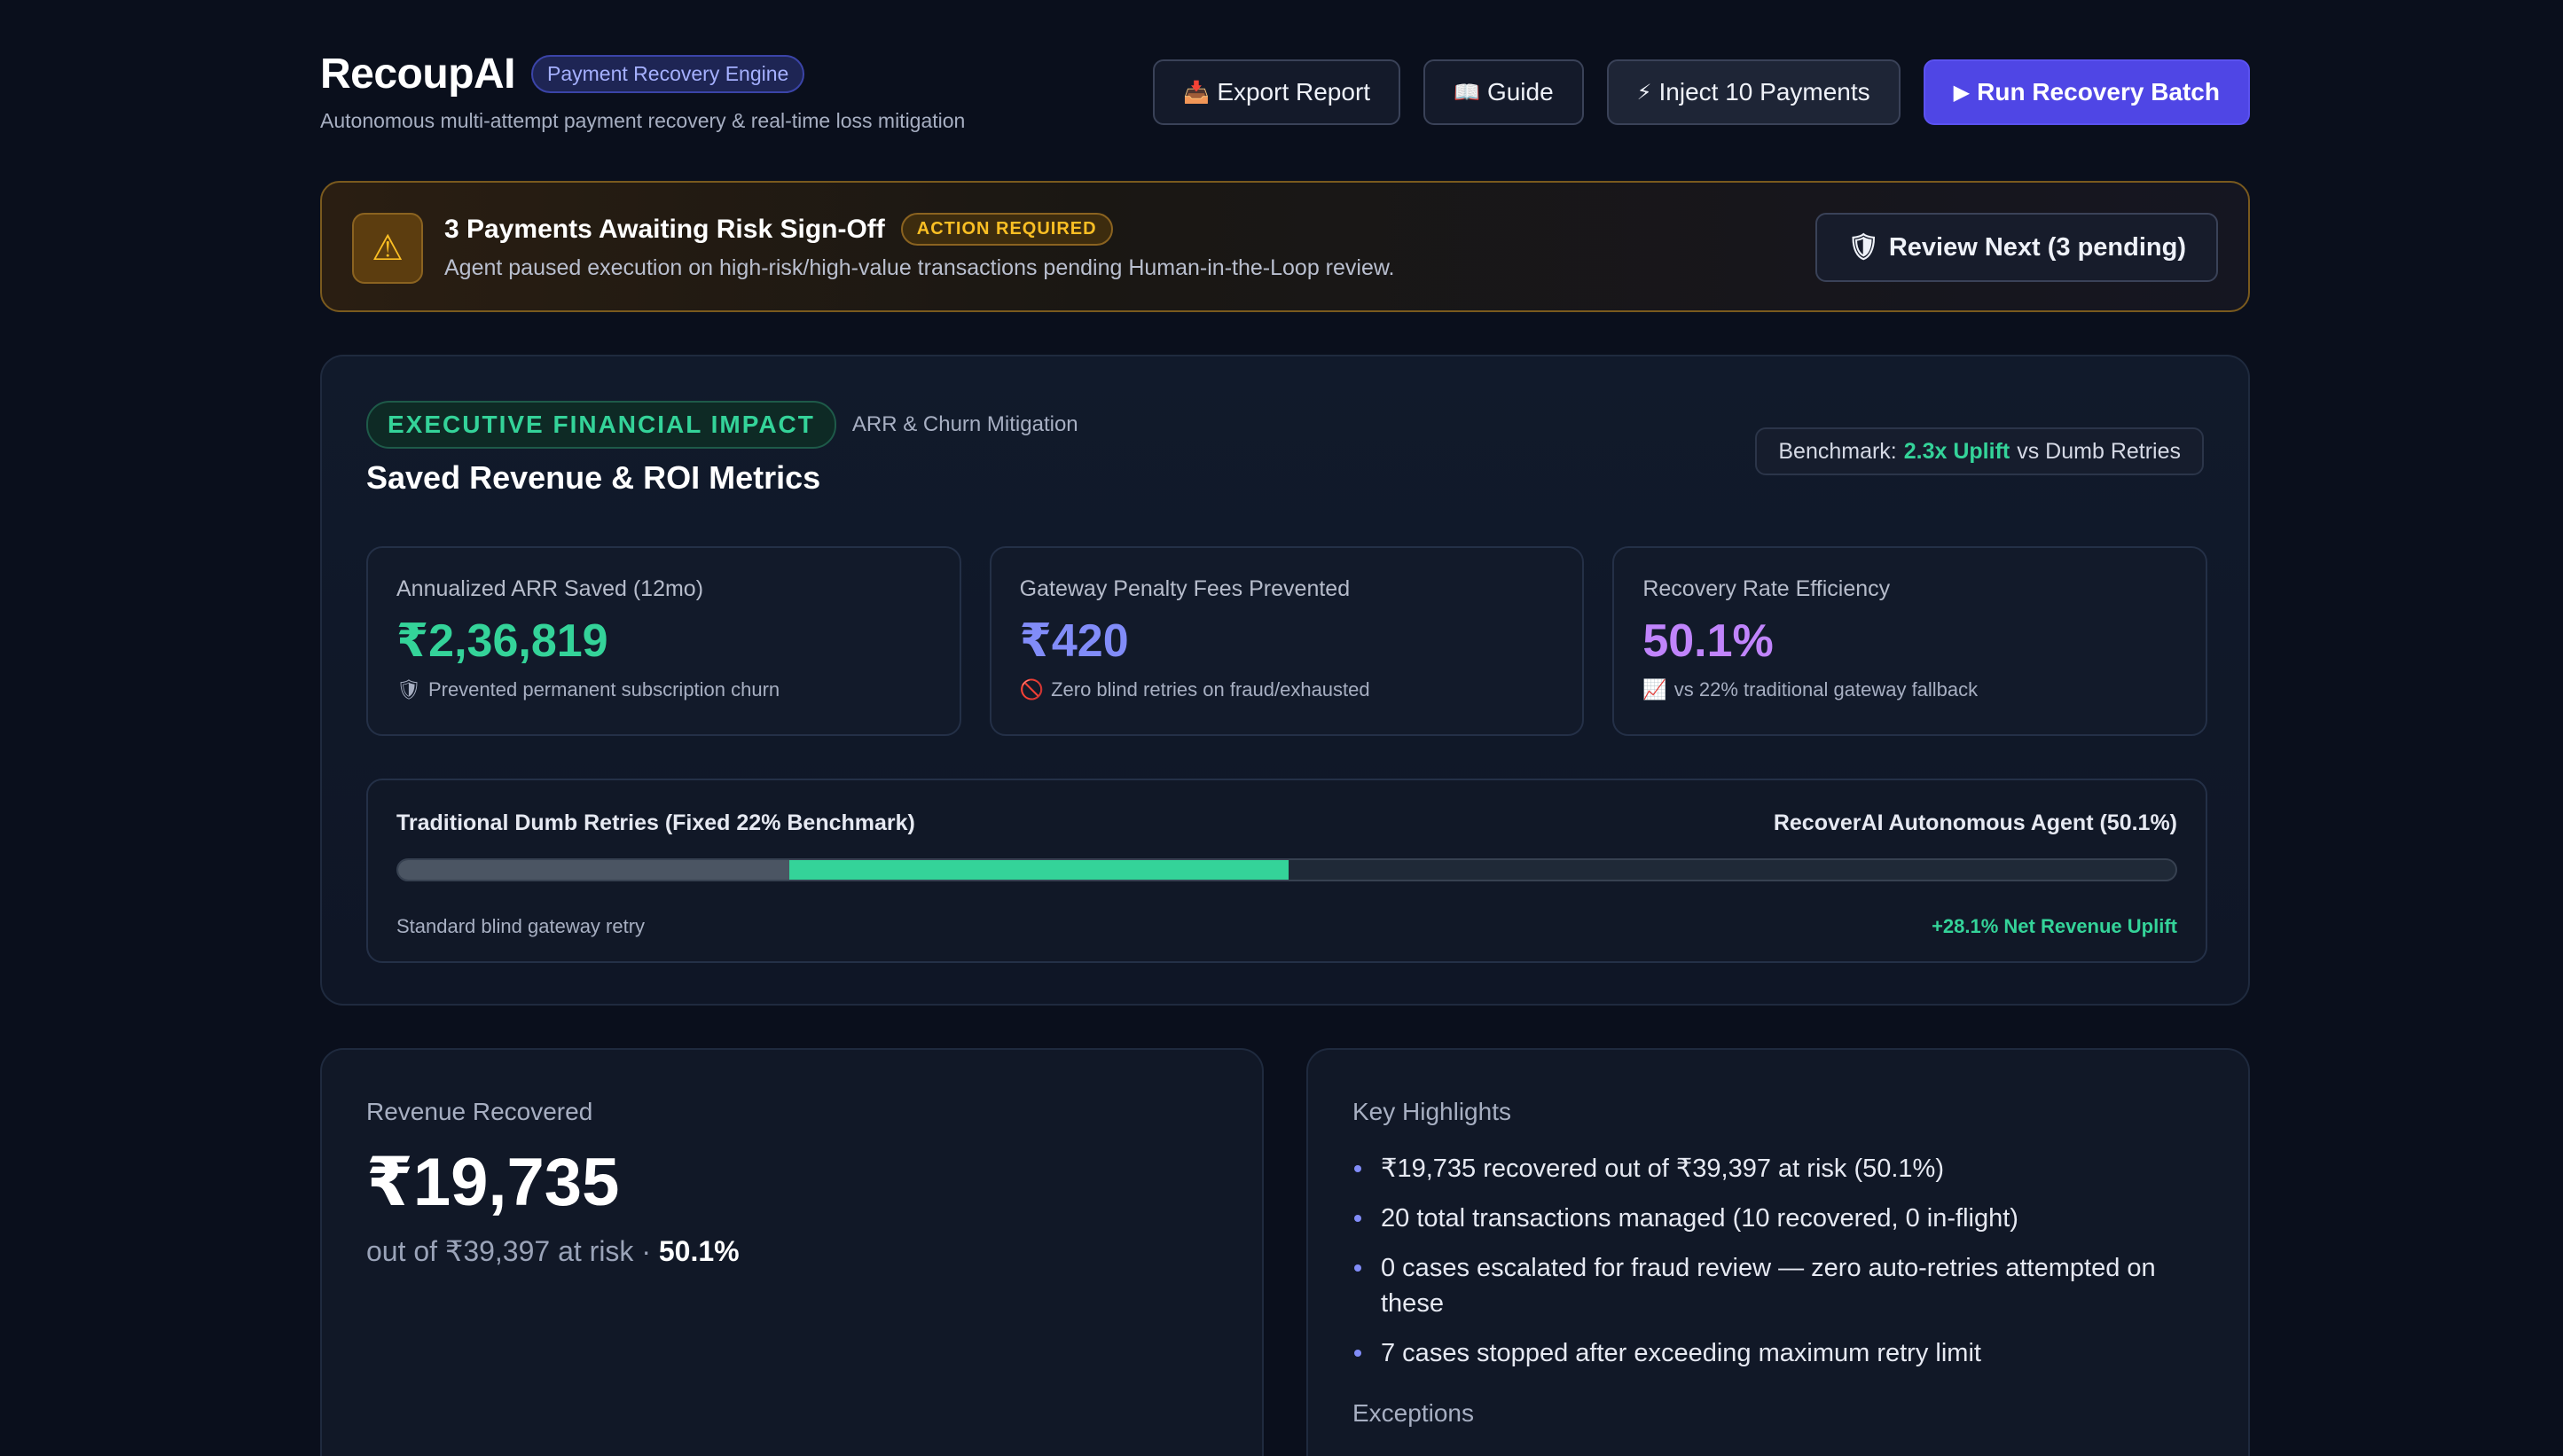  What do you see at coordinates (521, 926) in the screenshot?
I see `baseline-note: Standard blind gateway retry` at bounding box center [521, 926].